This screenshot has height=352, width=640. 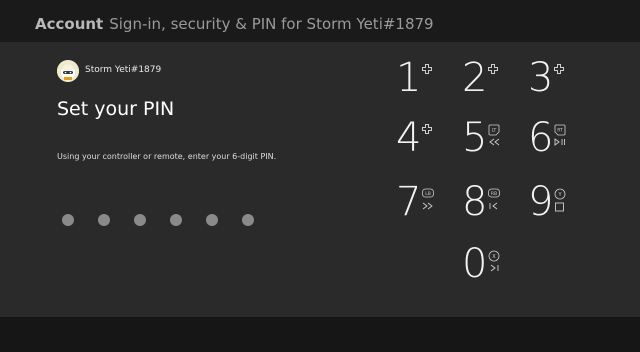 I want to click on keypad-key-1: 1, so click(x=426, y=83).